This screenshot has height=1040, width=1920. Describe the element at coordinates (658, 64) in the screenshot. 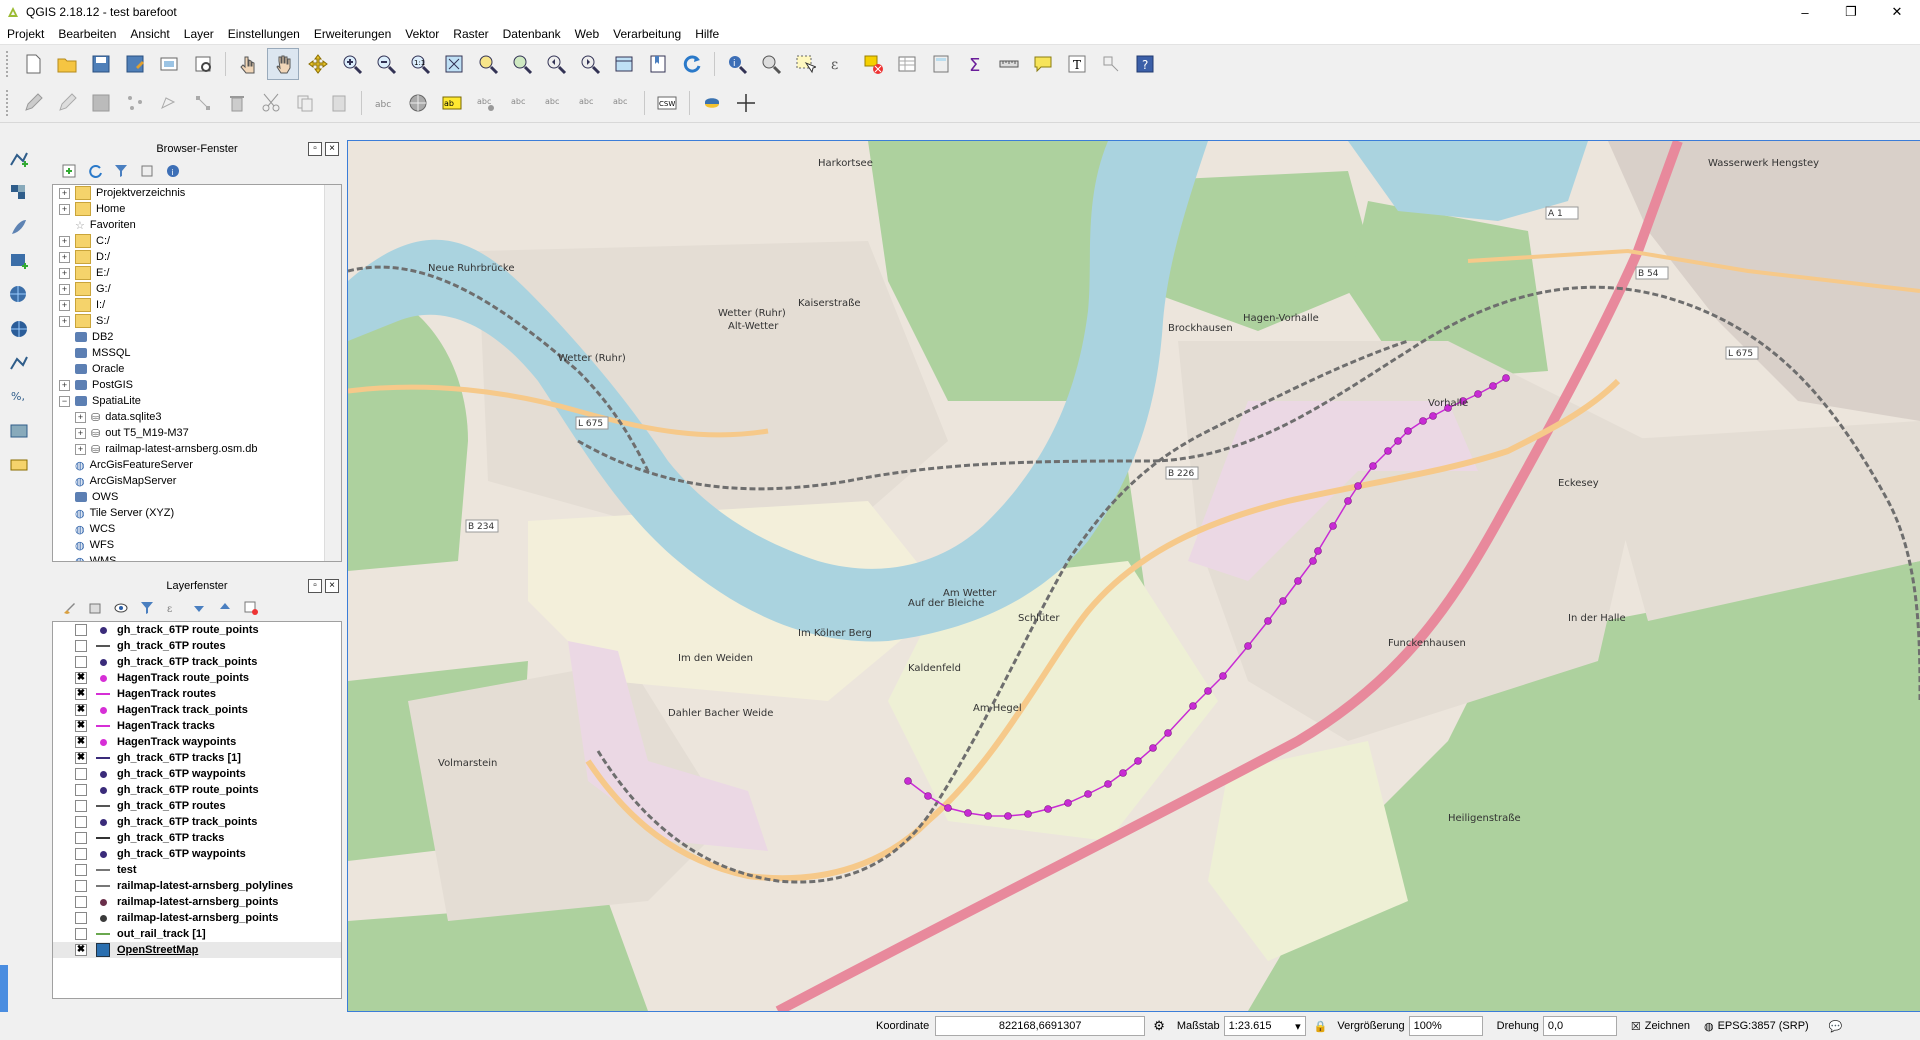

I see `bookmarks-button` at that location.